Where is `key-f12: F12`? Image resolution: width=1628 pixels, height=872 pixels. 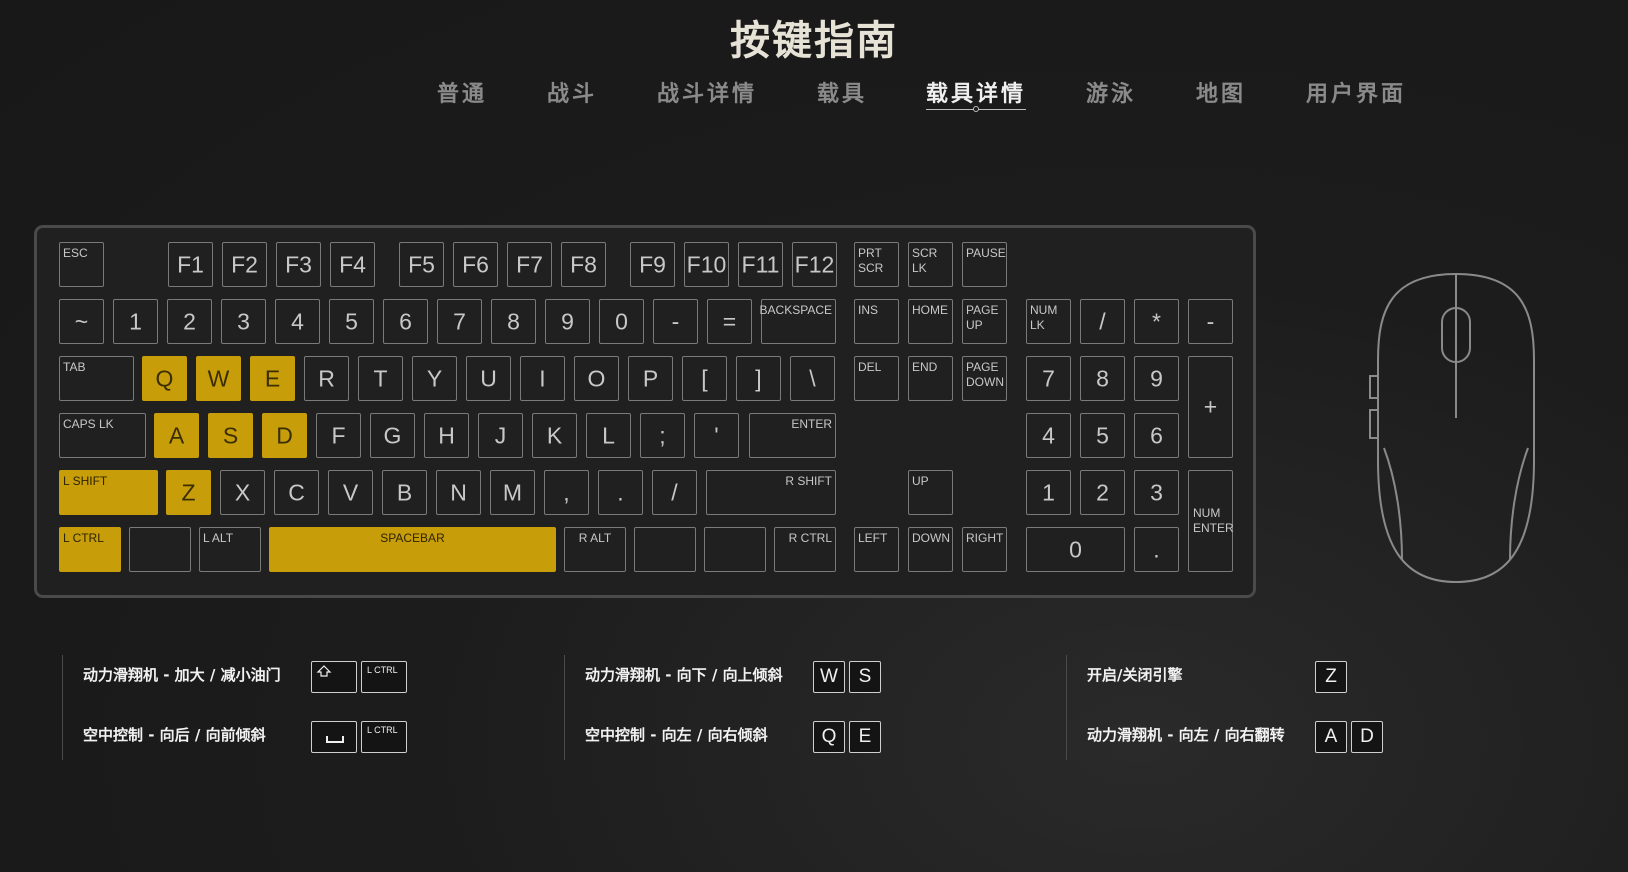
key-f12: F12 is located at coordinates (814, 264).